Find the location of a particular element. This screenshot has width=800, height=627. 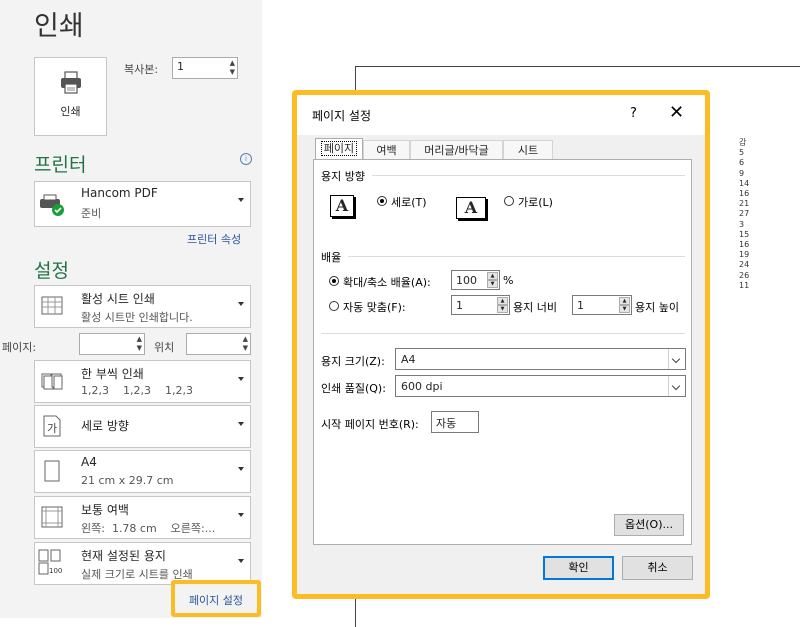

preview-cell-value: 6 is located at coordinates (742, 163).